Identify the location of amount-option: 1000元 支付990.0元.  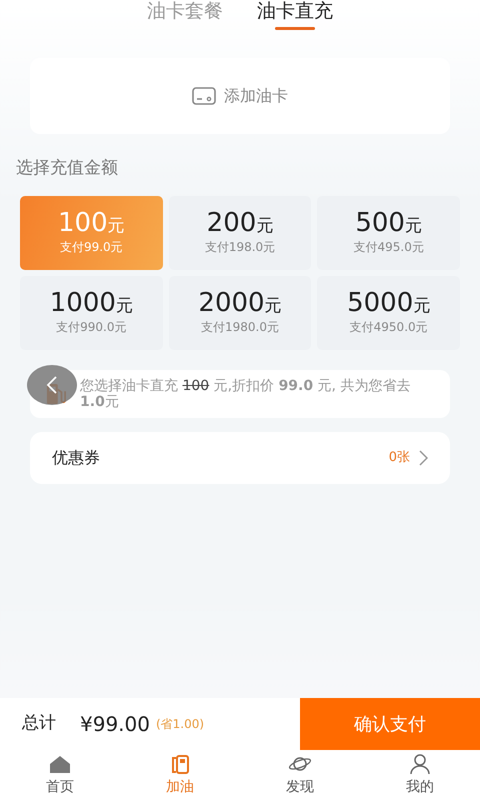
(91, 313).